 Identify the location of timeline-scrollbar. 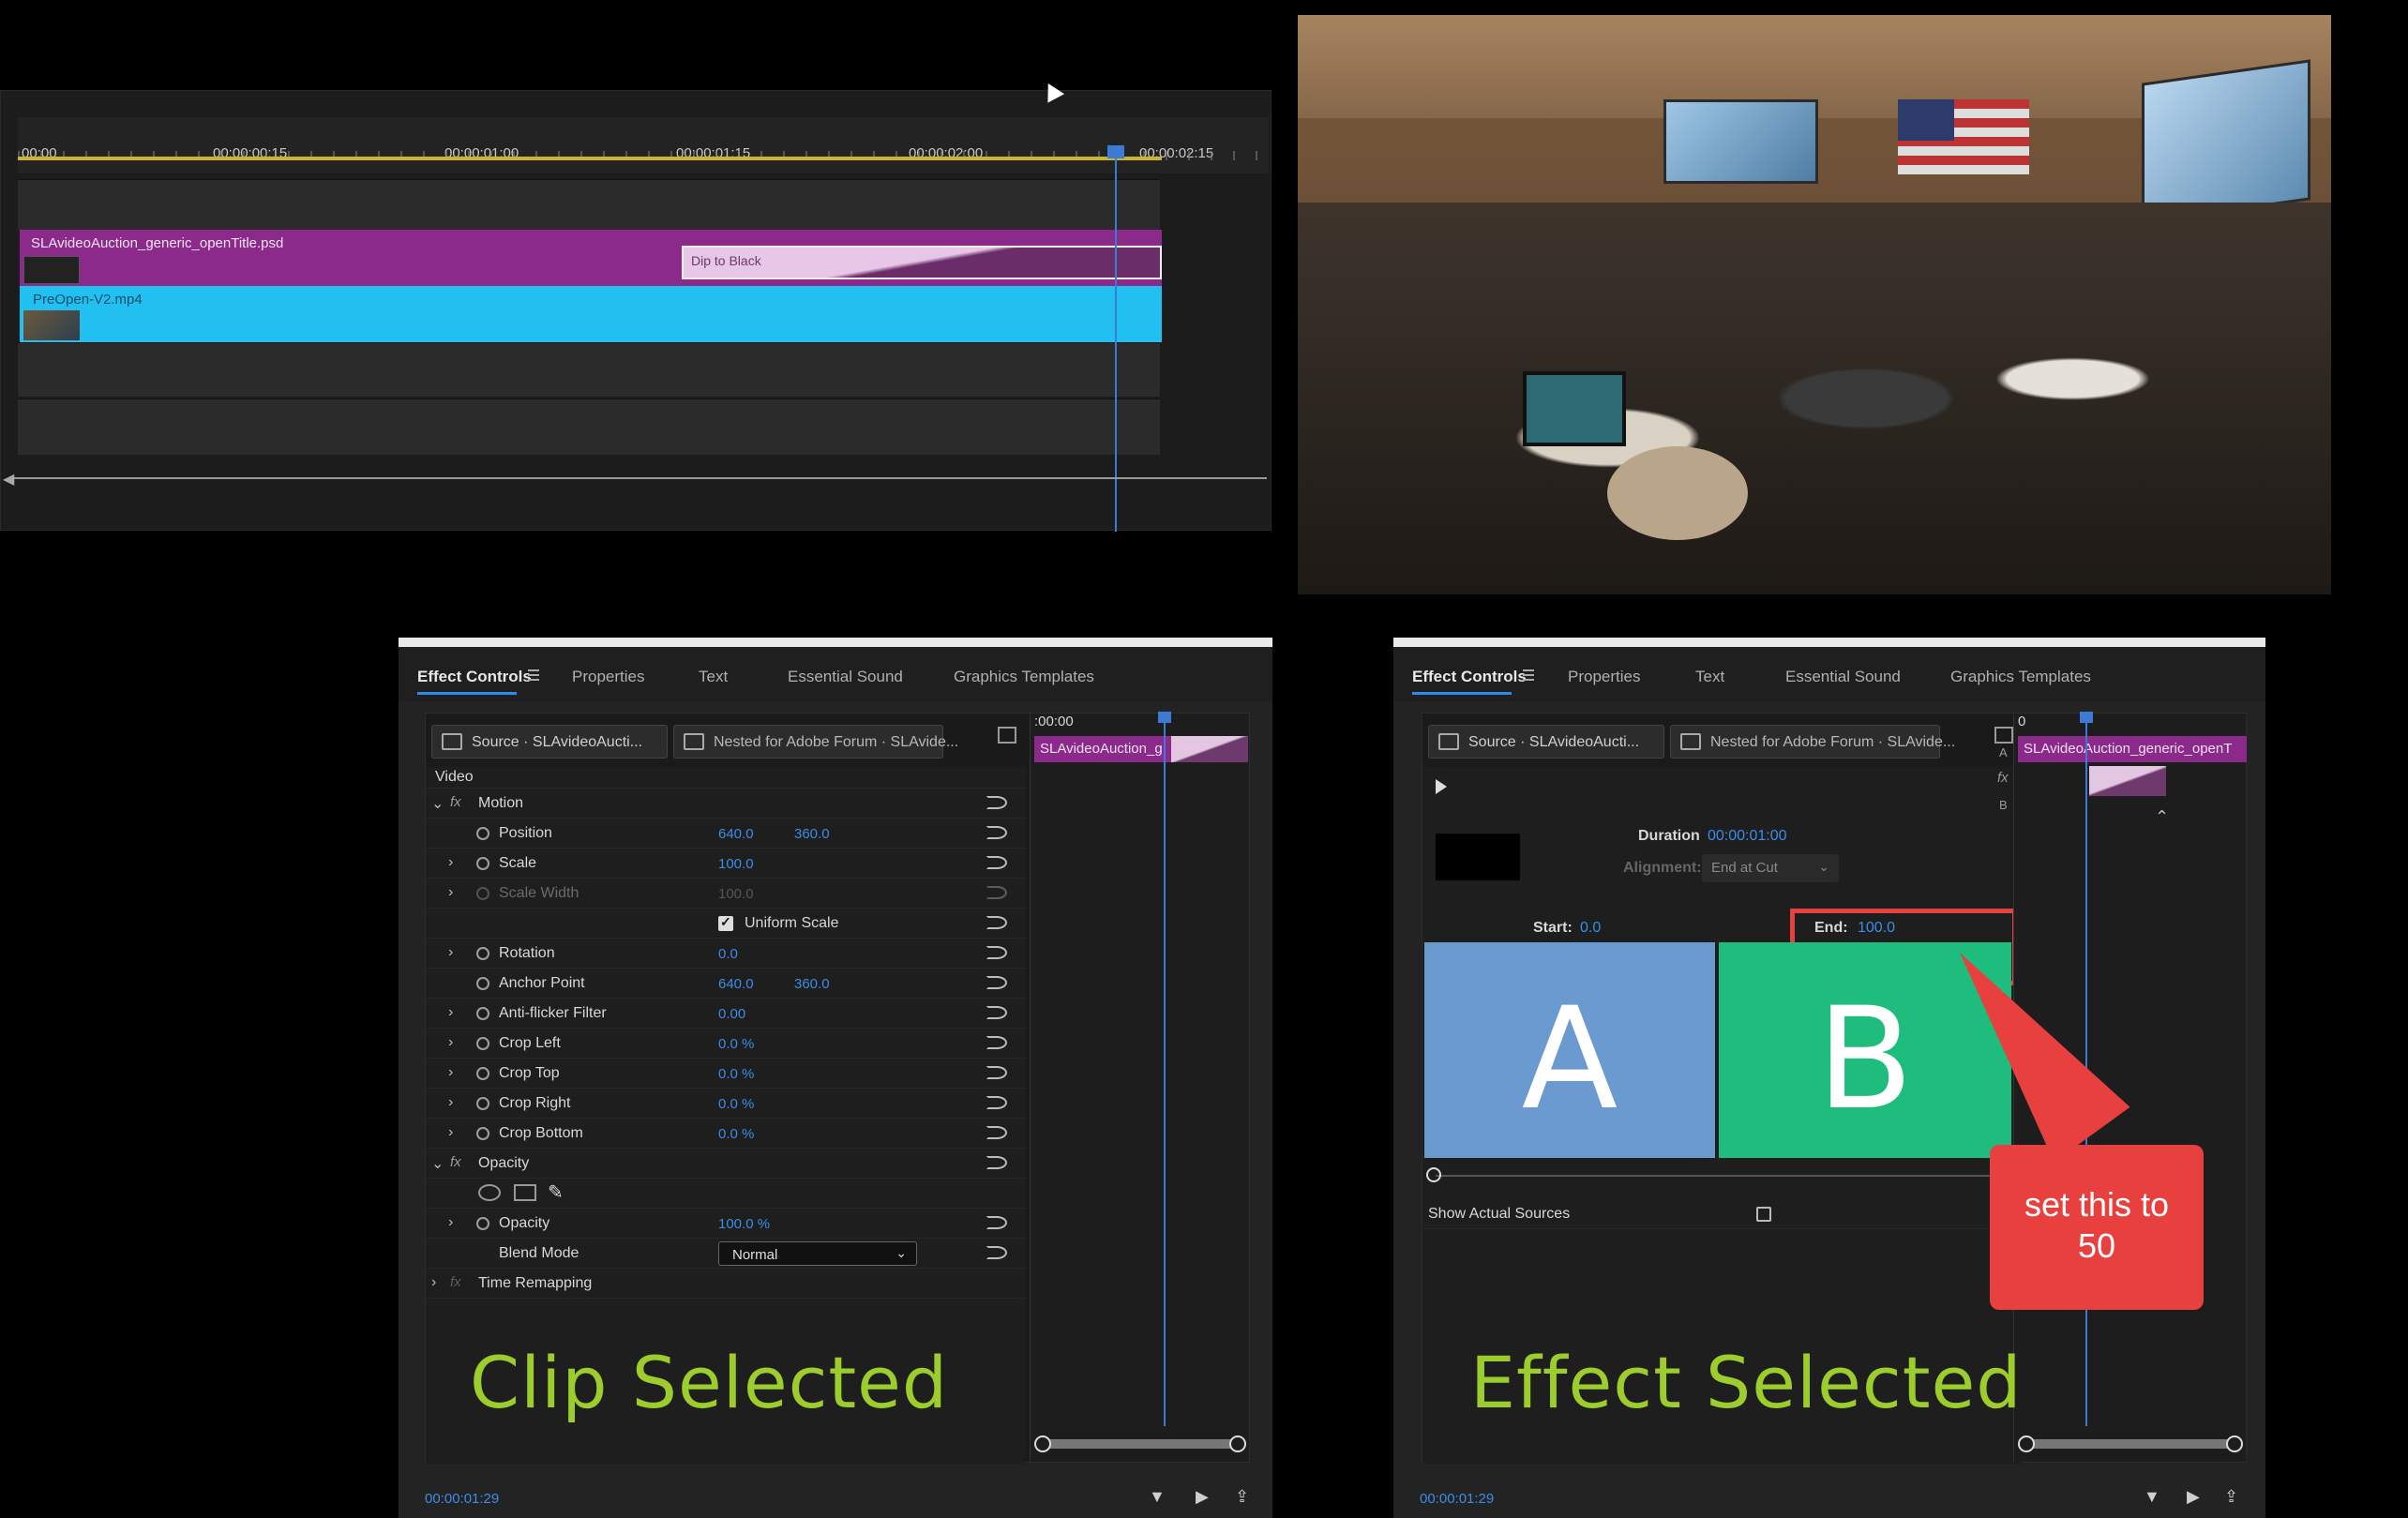
(638, 478).